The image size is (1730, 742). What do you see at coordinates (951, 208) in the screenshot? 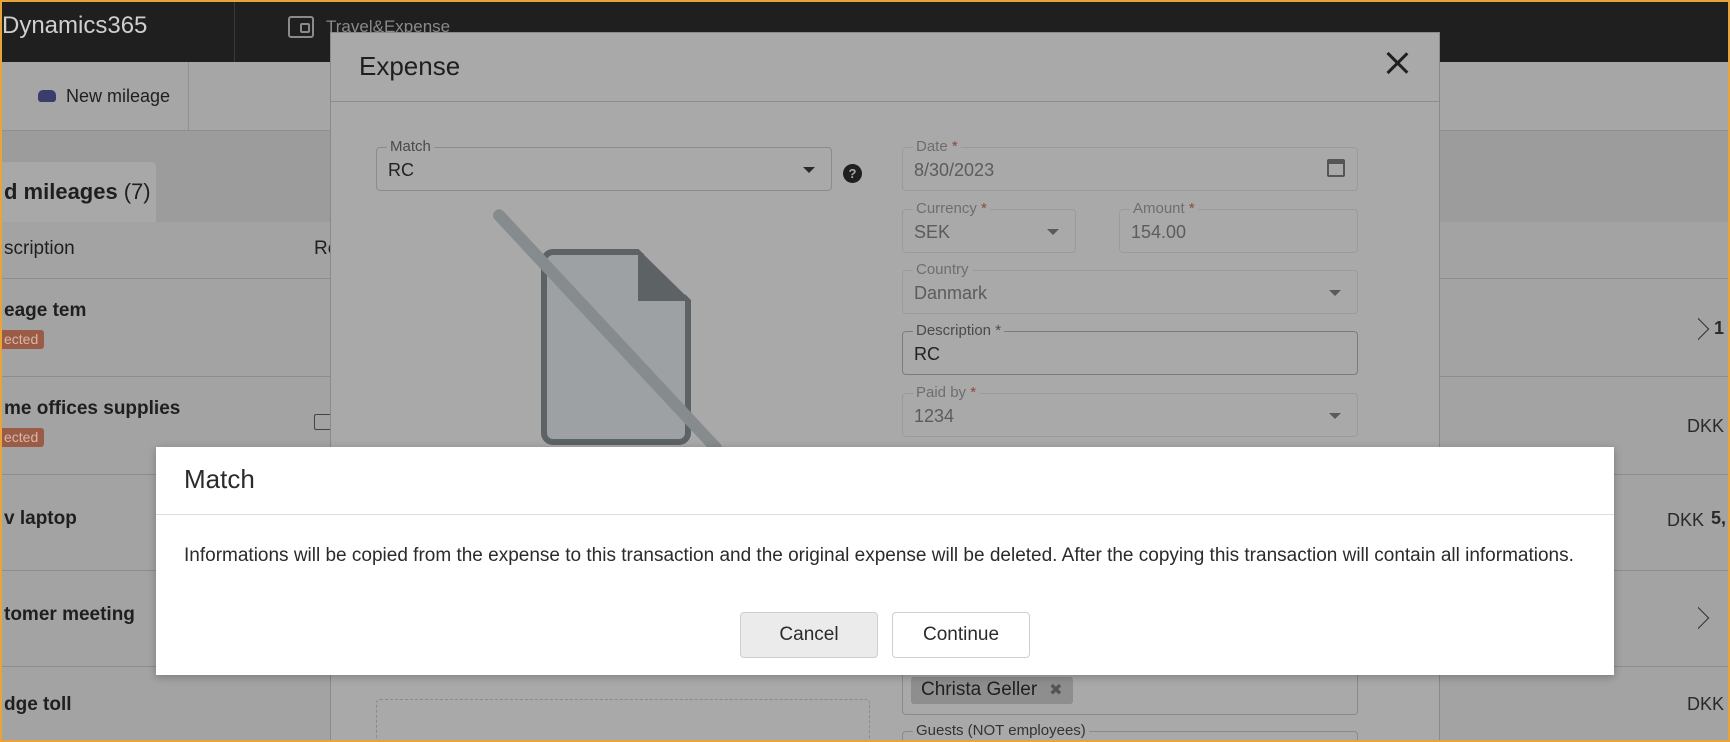
I see `currency-label: Currency *` at bounding box center [951, 208].